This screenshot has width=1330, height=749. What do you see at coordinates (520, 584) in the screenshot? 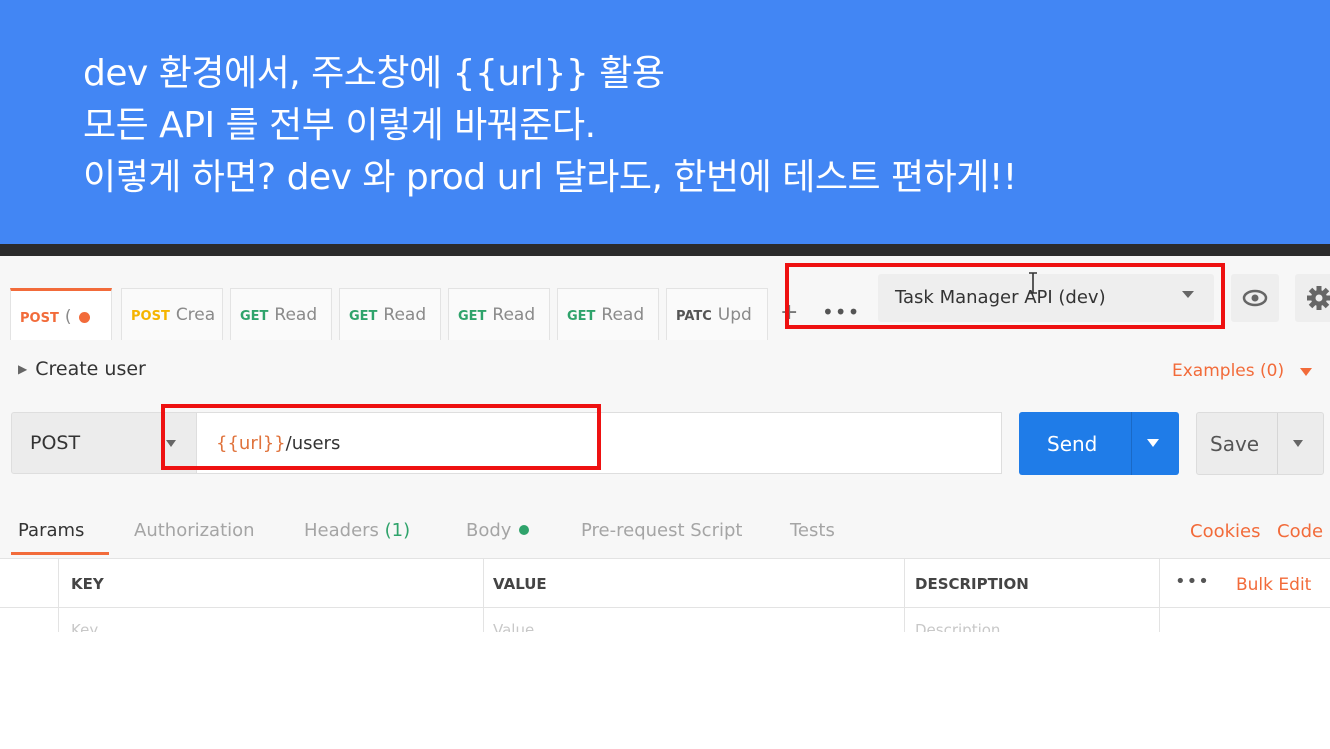
I see `column-header-value: VALUE` at bounding box center [520, 584].